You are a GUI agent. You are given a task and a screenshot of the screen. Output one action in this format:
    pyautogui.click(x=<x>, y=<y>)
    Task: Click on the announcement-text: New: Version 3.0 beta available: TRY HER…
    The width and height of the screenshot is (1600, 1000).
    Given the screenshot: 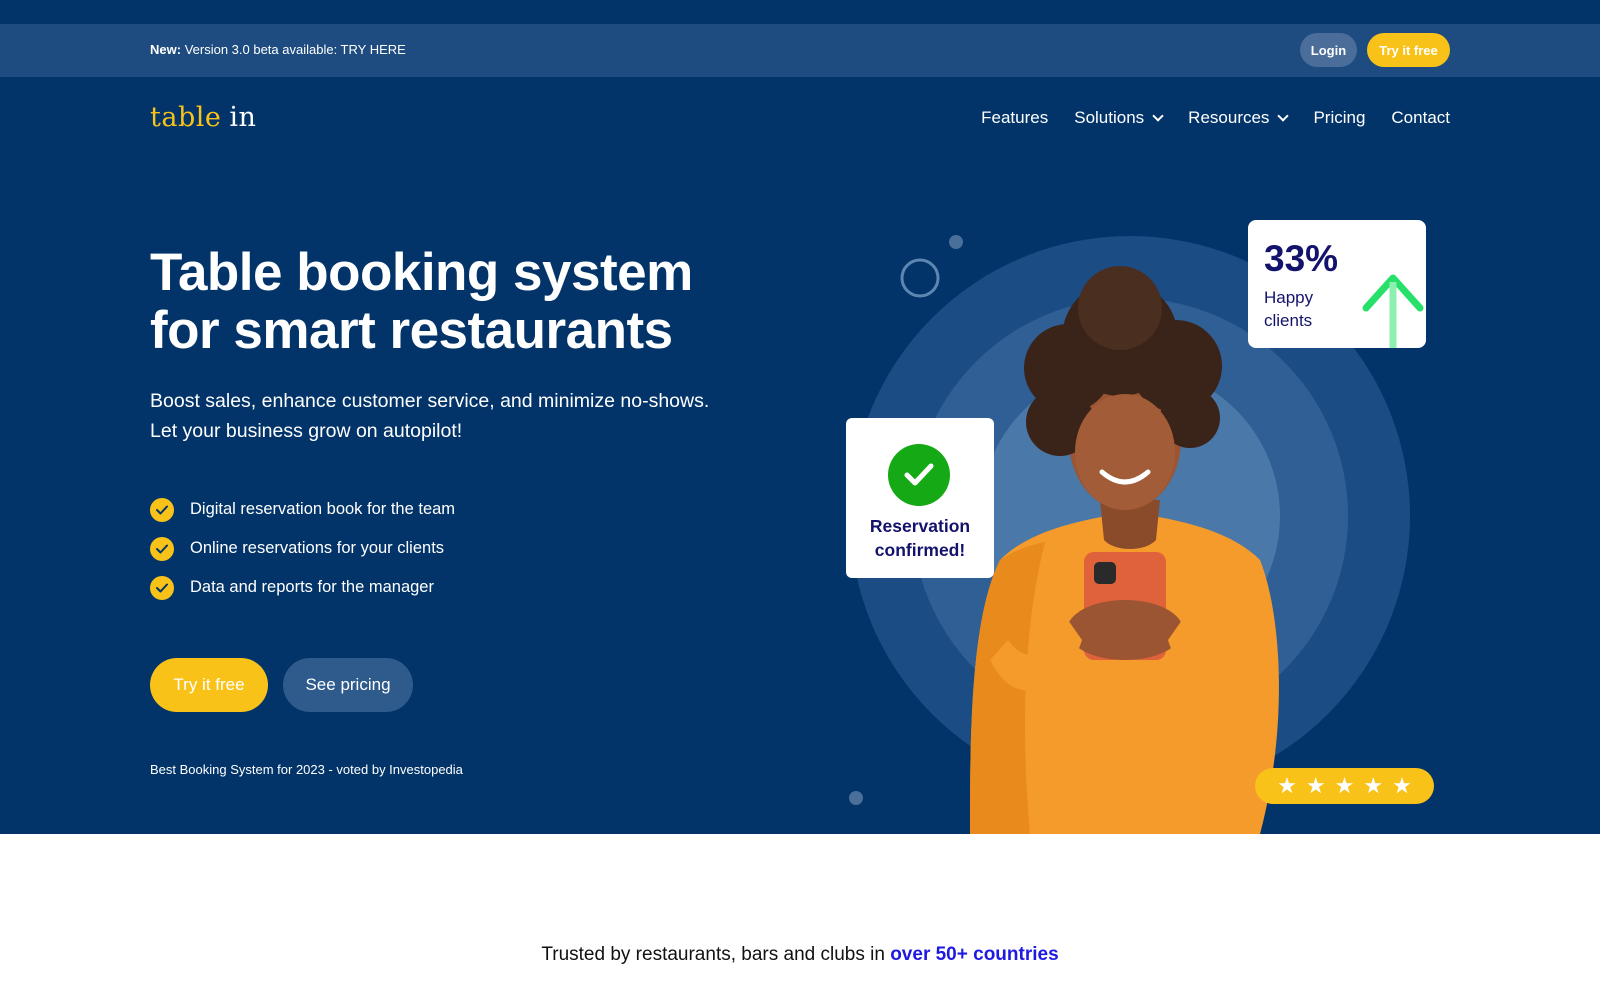 What is the action you would take?
    pyautogui.click(x=278, y=49)
    